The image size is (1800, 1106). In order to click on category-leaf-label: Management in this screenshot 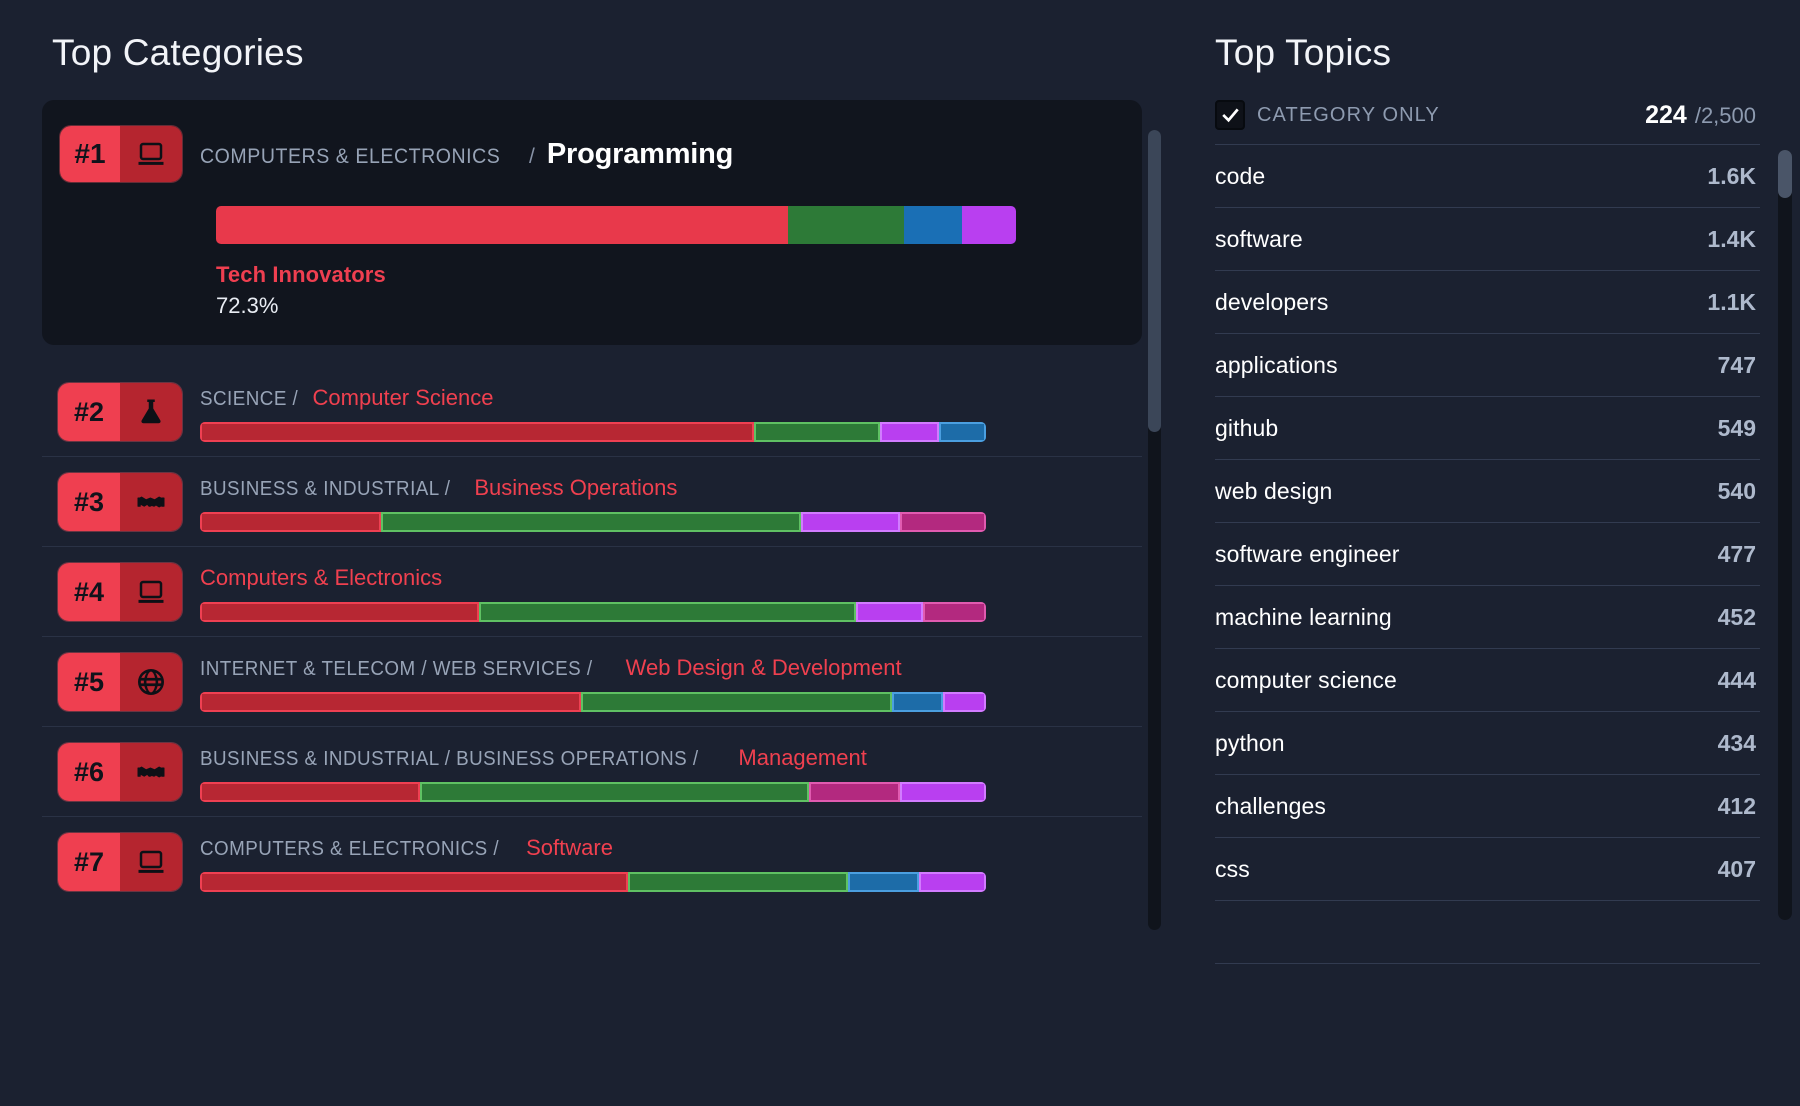, I will do `click(802, 757)`.